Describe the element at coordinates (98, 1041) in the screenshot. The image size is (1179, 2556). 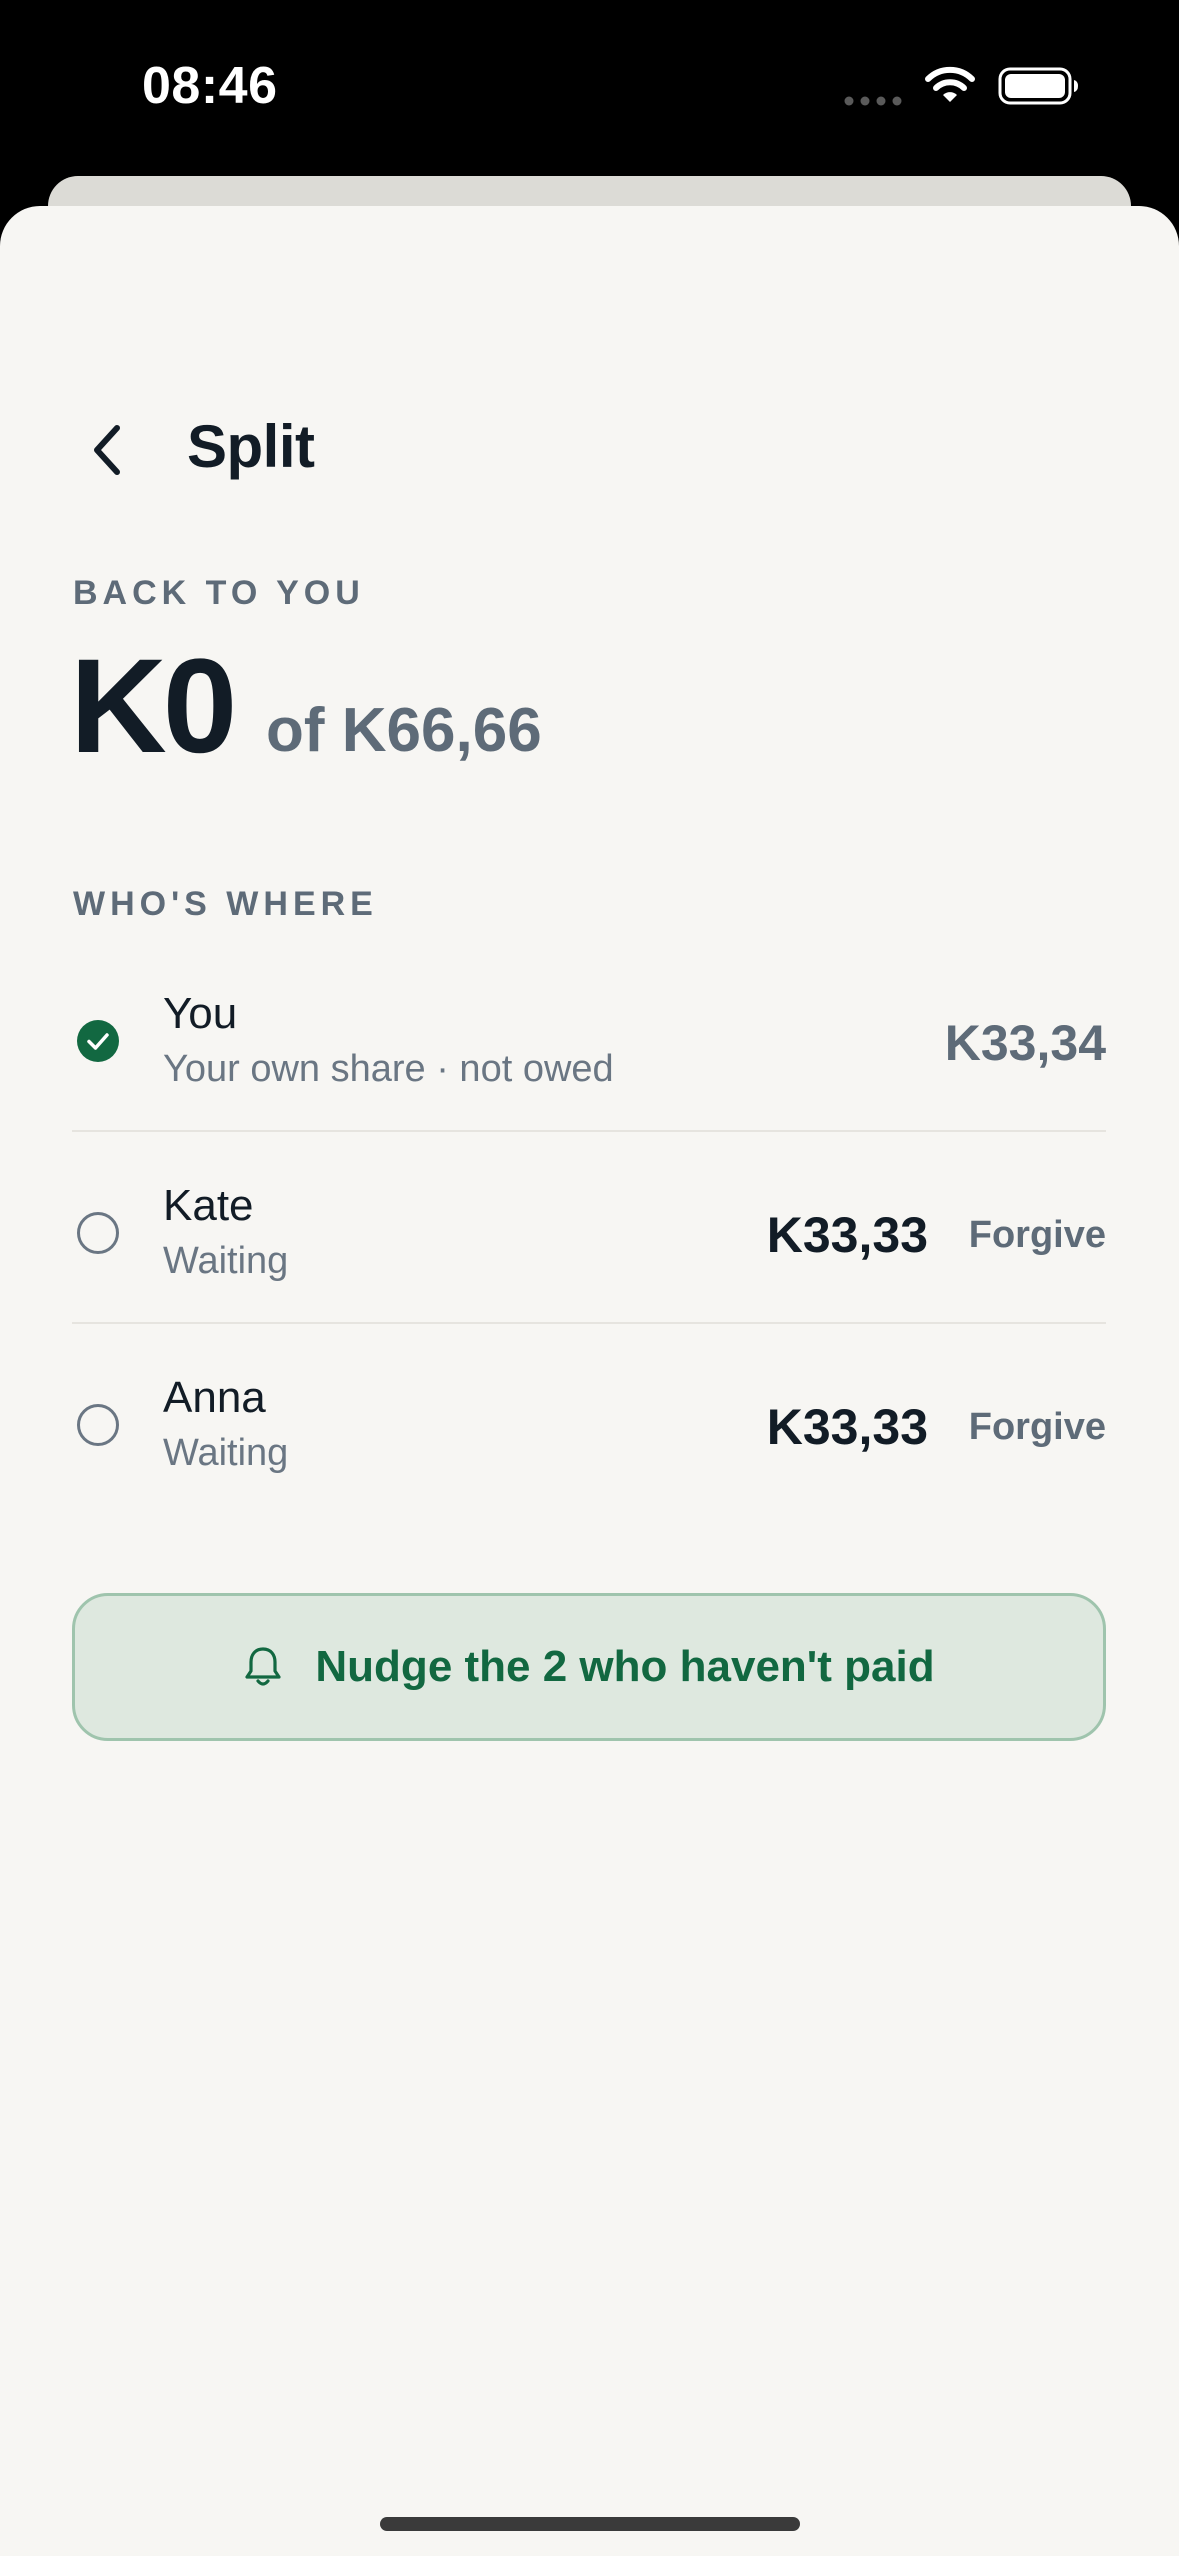
I see `check-circle-icon` at that location.